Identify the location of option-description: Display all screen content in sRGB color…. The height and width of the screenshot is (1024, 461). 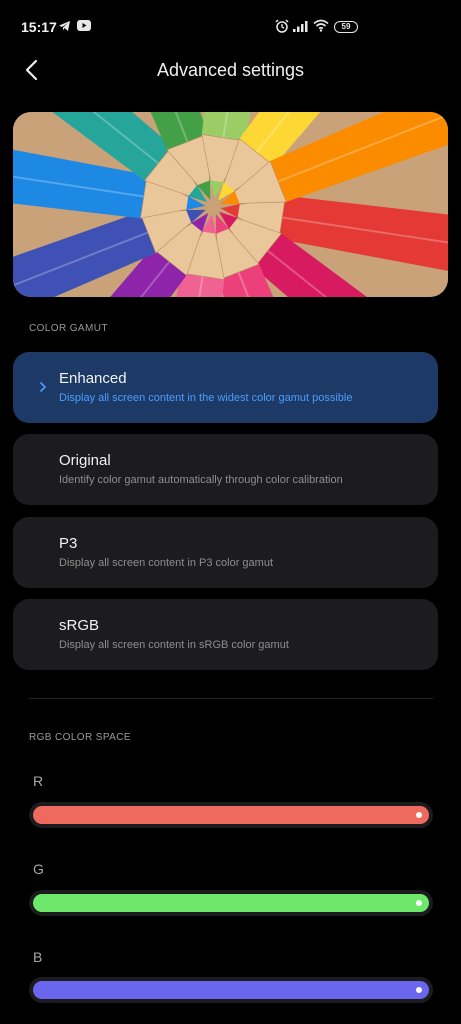
(174, 645).